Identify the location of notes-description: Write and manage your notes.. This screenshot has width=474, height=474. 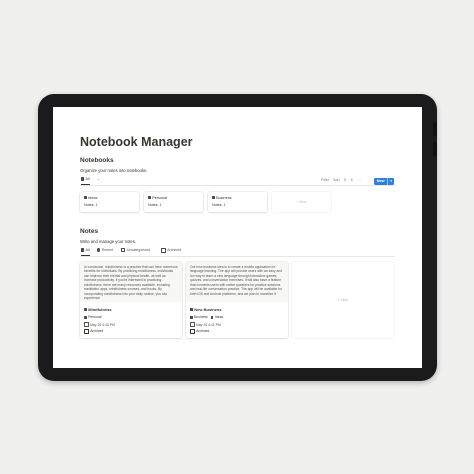
(108, 241).